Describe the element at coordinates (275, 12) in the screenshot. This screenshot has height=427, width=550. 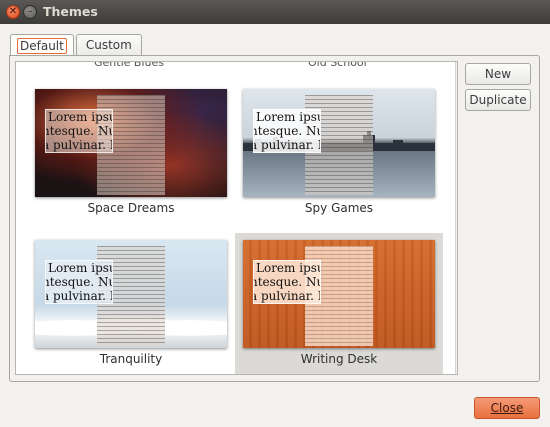
I see `title-bar: ✕ – Themes` at that location.